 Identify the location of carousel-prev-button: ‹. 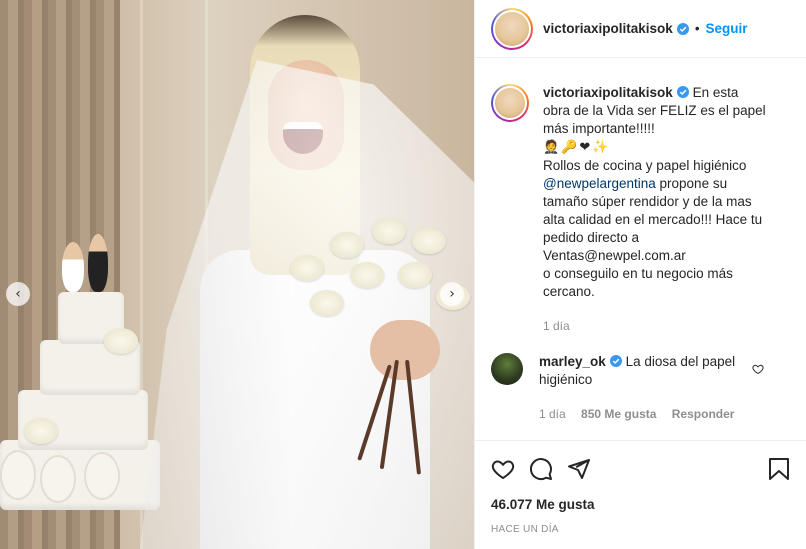
(18, 294).